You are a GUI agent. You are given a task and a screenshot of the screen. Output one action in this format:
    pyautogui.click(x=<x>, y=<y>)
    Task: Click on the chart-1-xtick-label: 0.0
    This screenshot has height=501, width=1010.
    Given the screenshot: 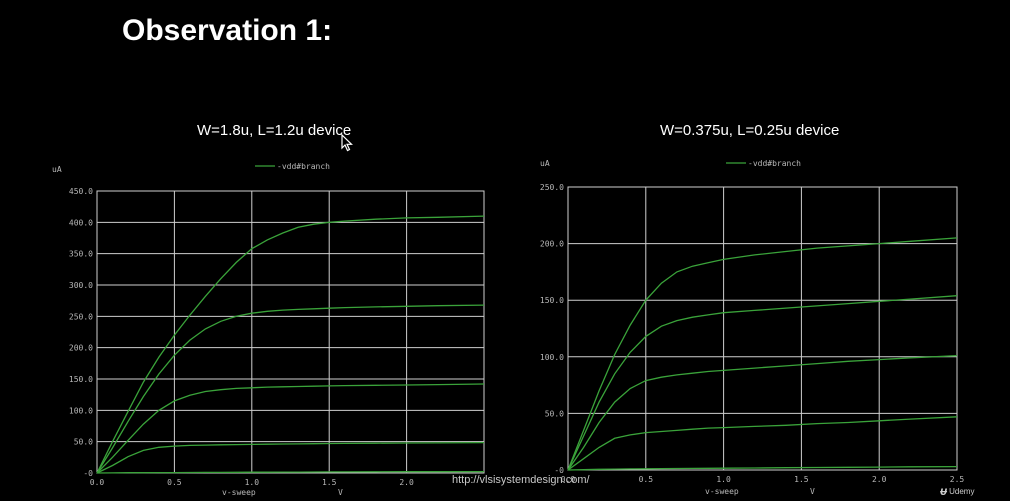 What is the action you would take?
    pyautogui.click(x=97, y=482)
    